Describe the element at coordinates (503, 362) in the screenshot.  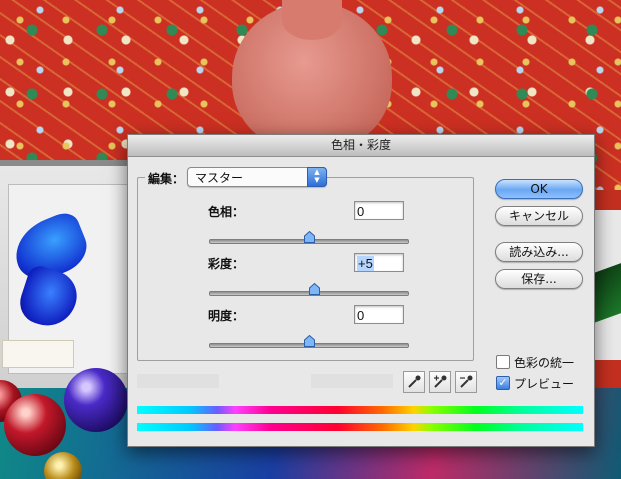
I see `colorize-checkbox` at that location.